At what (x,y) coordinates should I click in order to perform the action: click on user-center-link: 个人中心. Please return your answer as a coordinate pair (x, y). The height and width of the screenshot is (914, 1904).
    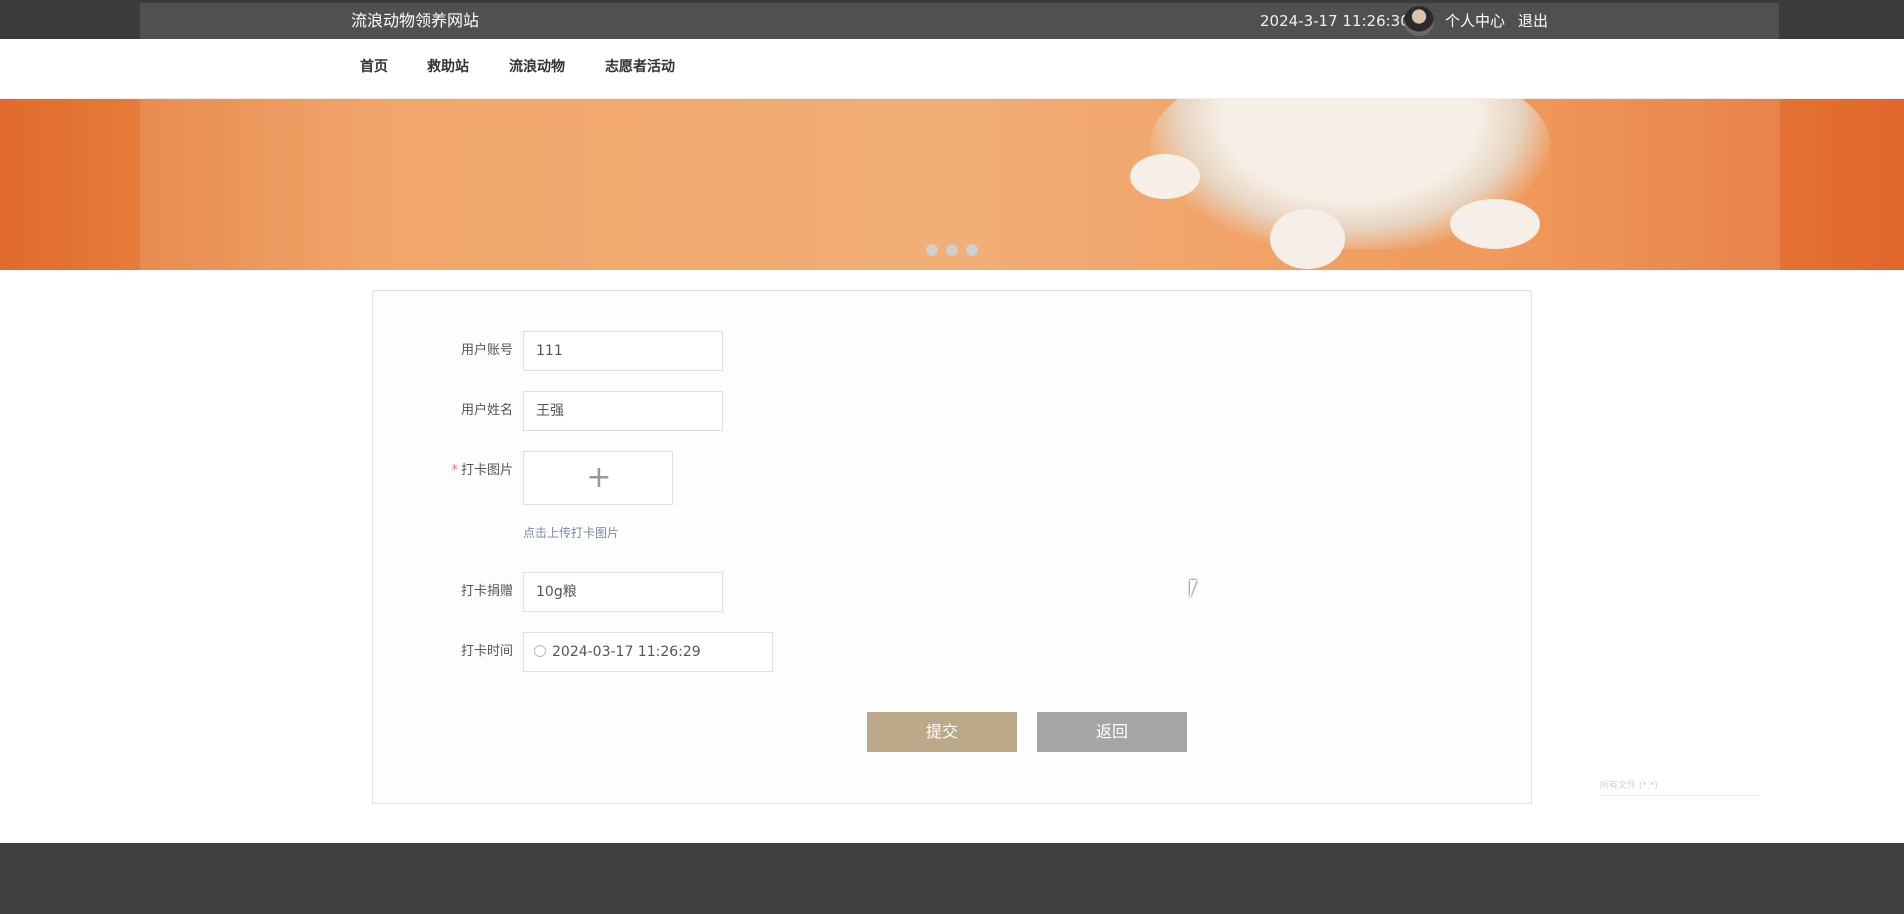
    Looking at the image, I should click on (1475, 21).